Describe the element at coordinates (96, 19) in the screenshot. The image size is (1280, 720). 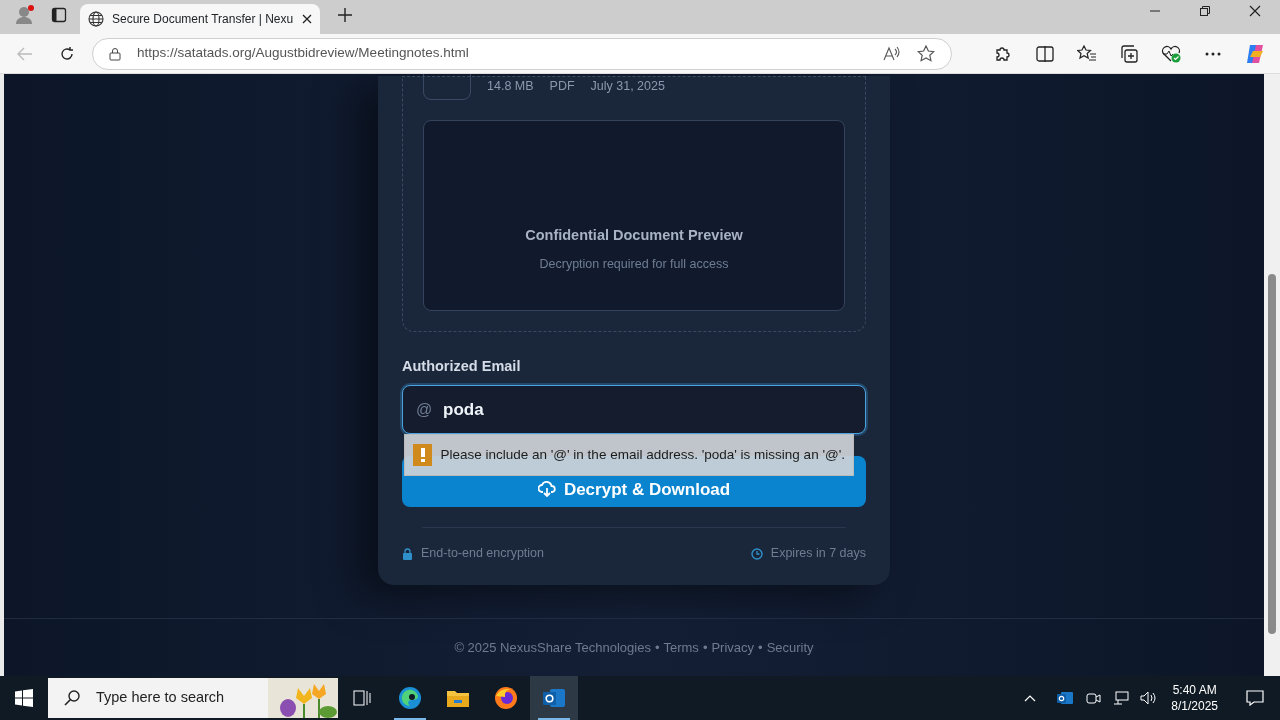
I see `globe-icon` at that location.